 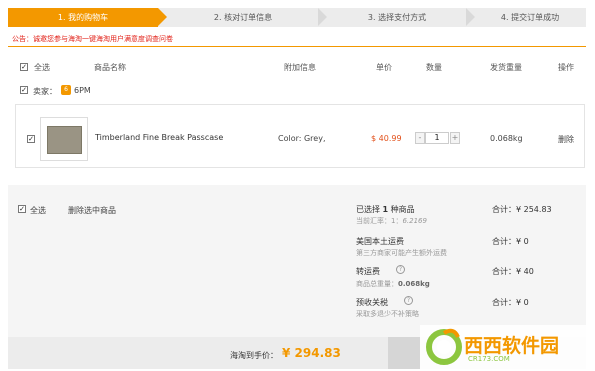 What do you see at coordinates (402, 209) in the screenshot?
I see `selected-suffix: 种商品` at bounding box center [402, 209].